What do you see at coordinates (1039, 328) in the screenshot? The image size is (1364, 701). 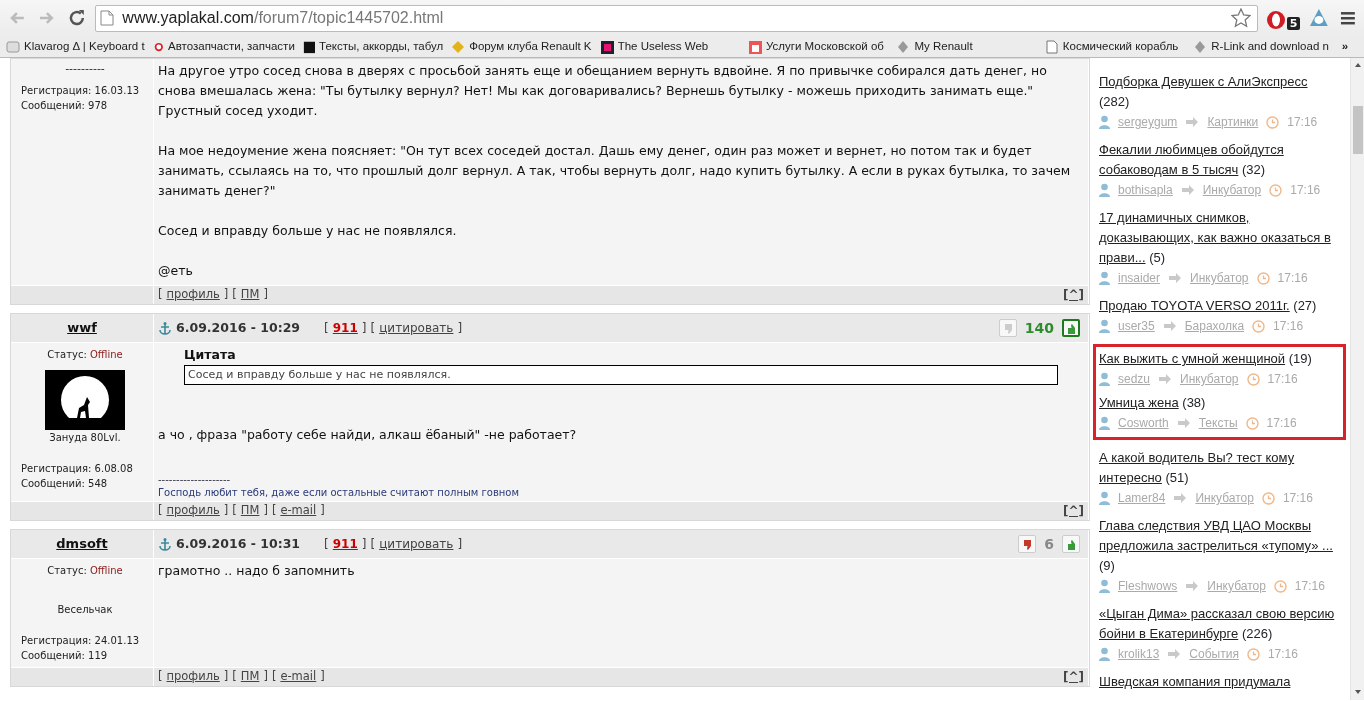 I see `rating-value: 140` at bounding box center [1039, 328].